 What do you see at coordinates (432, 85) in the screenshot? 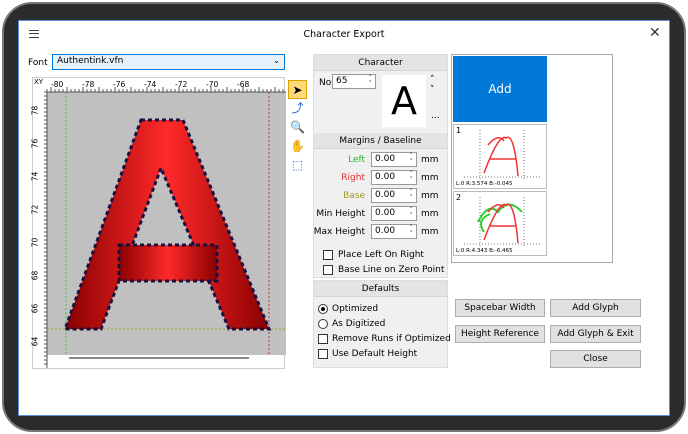
I see `char-up-down: ˄ ˅` at bounding box center [432, 85].